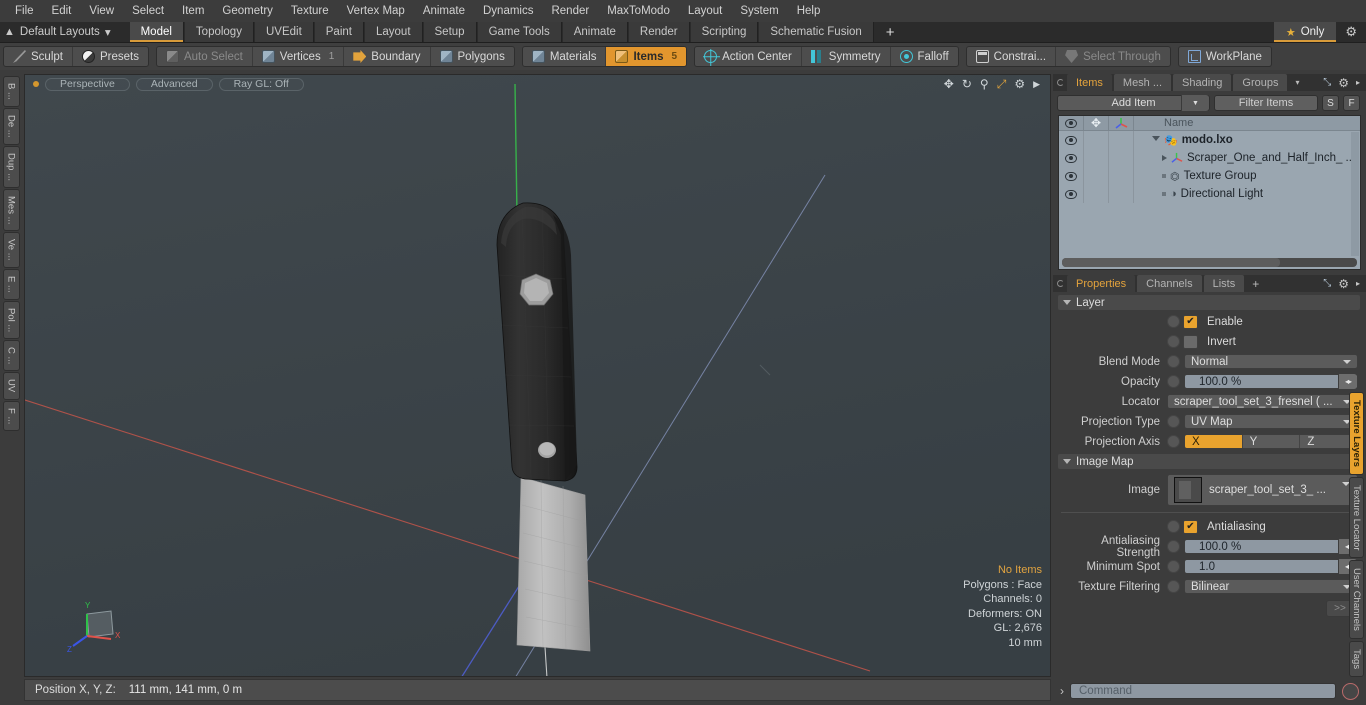  I want to click on menu-item-vertex-map: Vertex Map, so click(376, 11).